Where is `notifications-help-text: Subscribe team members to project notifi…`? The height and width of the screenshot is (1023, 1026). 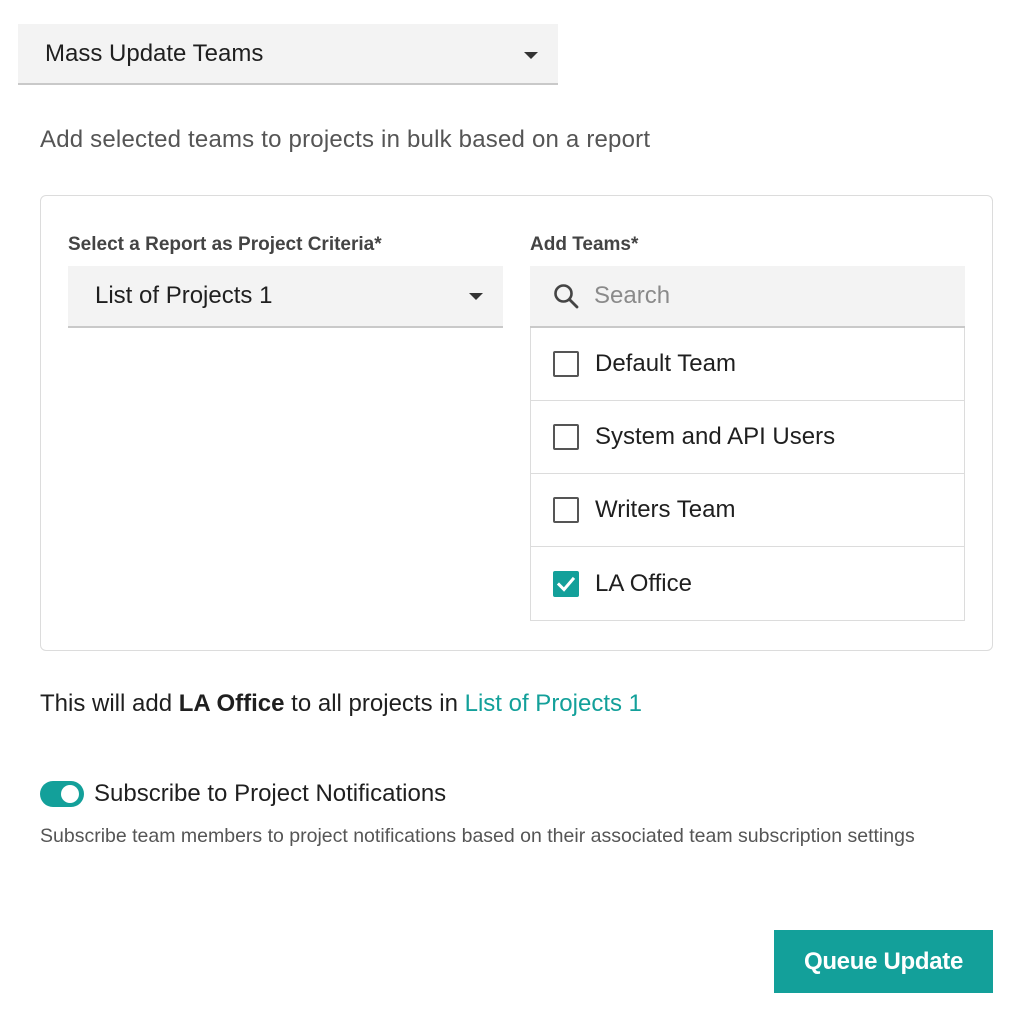
notifications-help-text: Subscribe team members to project notifi… is located at coordinates (477, 836).